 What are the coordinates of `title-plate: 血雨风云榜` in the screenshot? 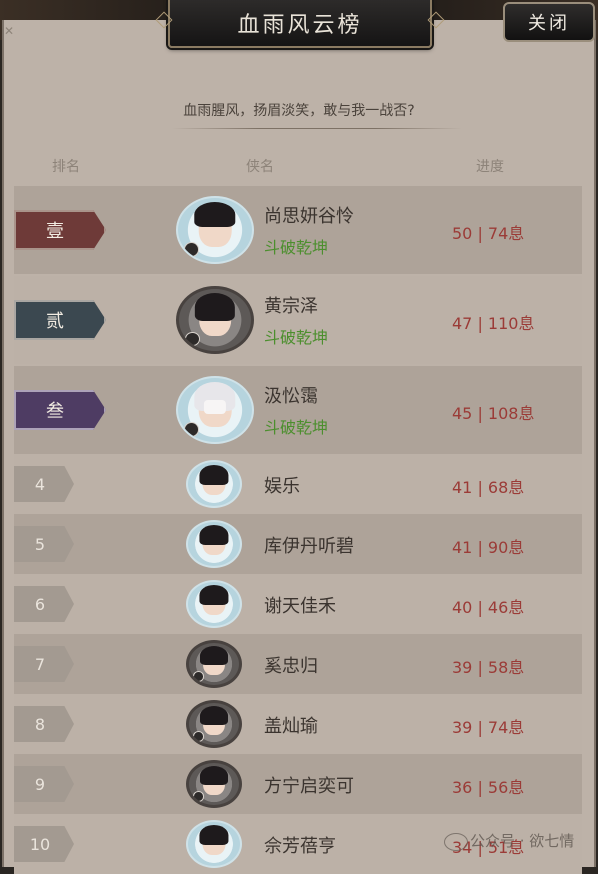 It's located at (300, 24).